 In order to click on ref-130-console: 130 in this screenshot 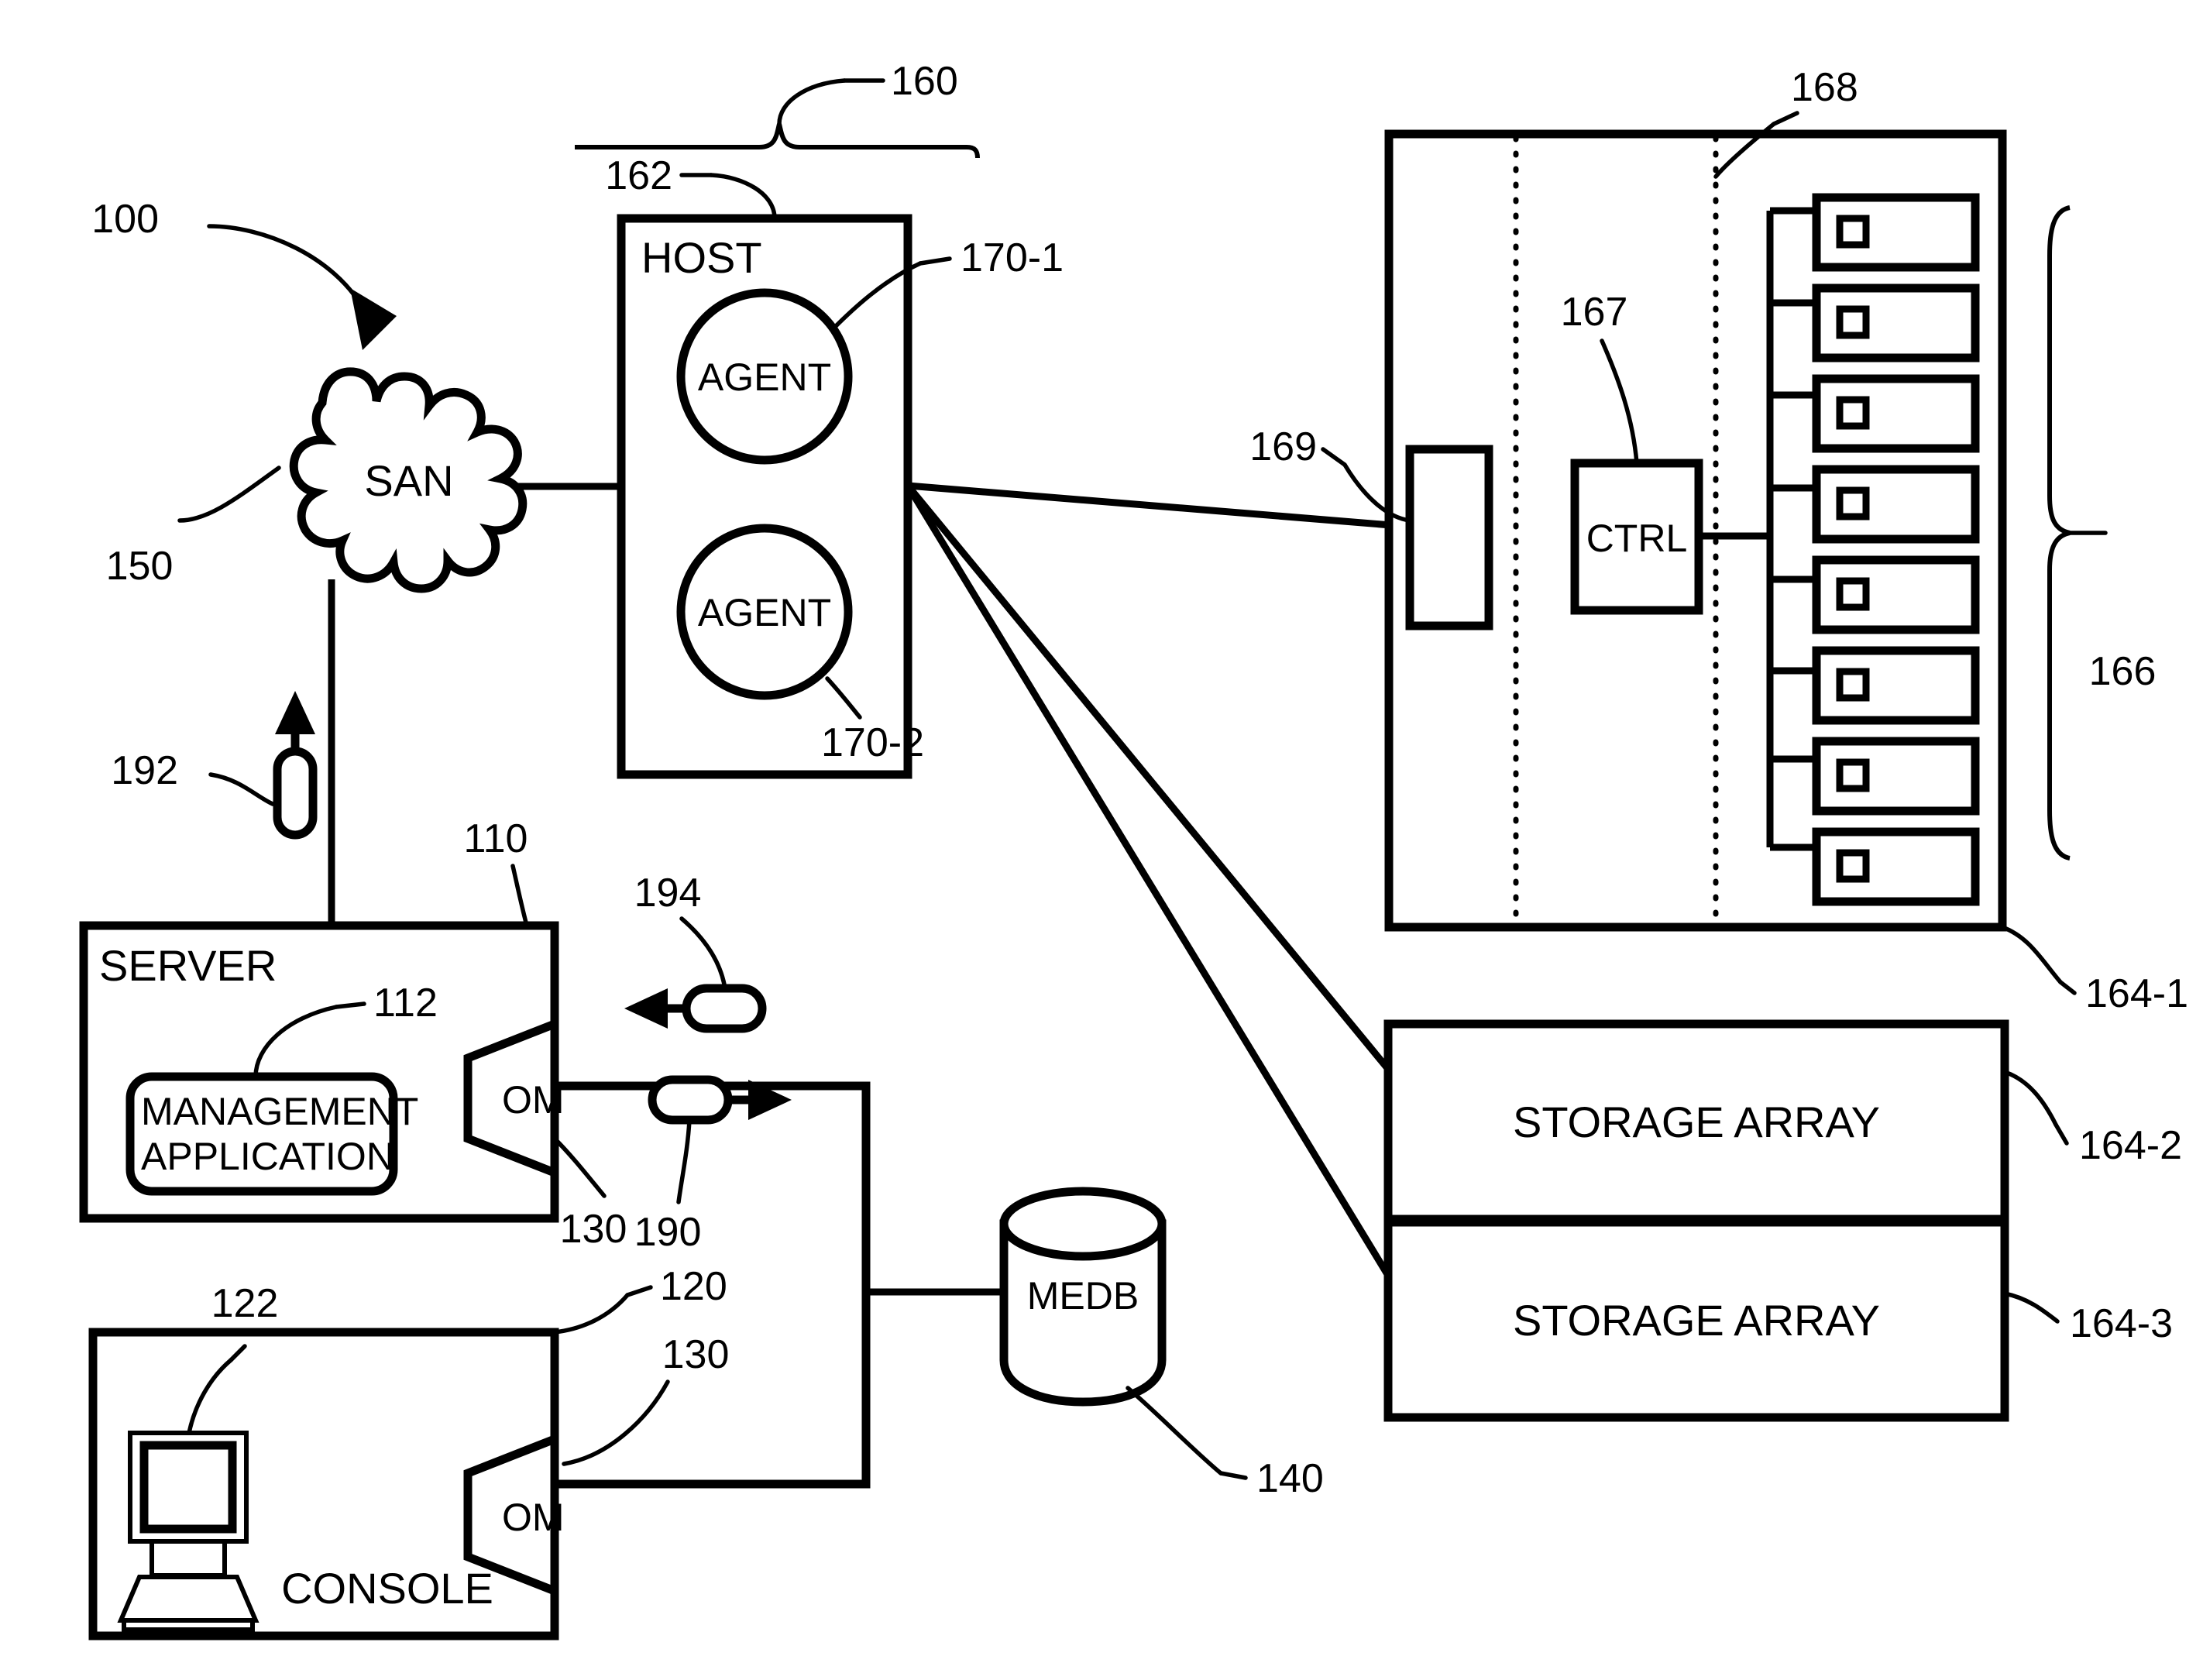, I will do `click(696, 1355)`.